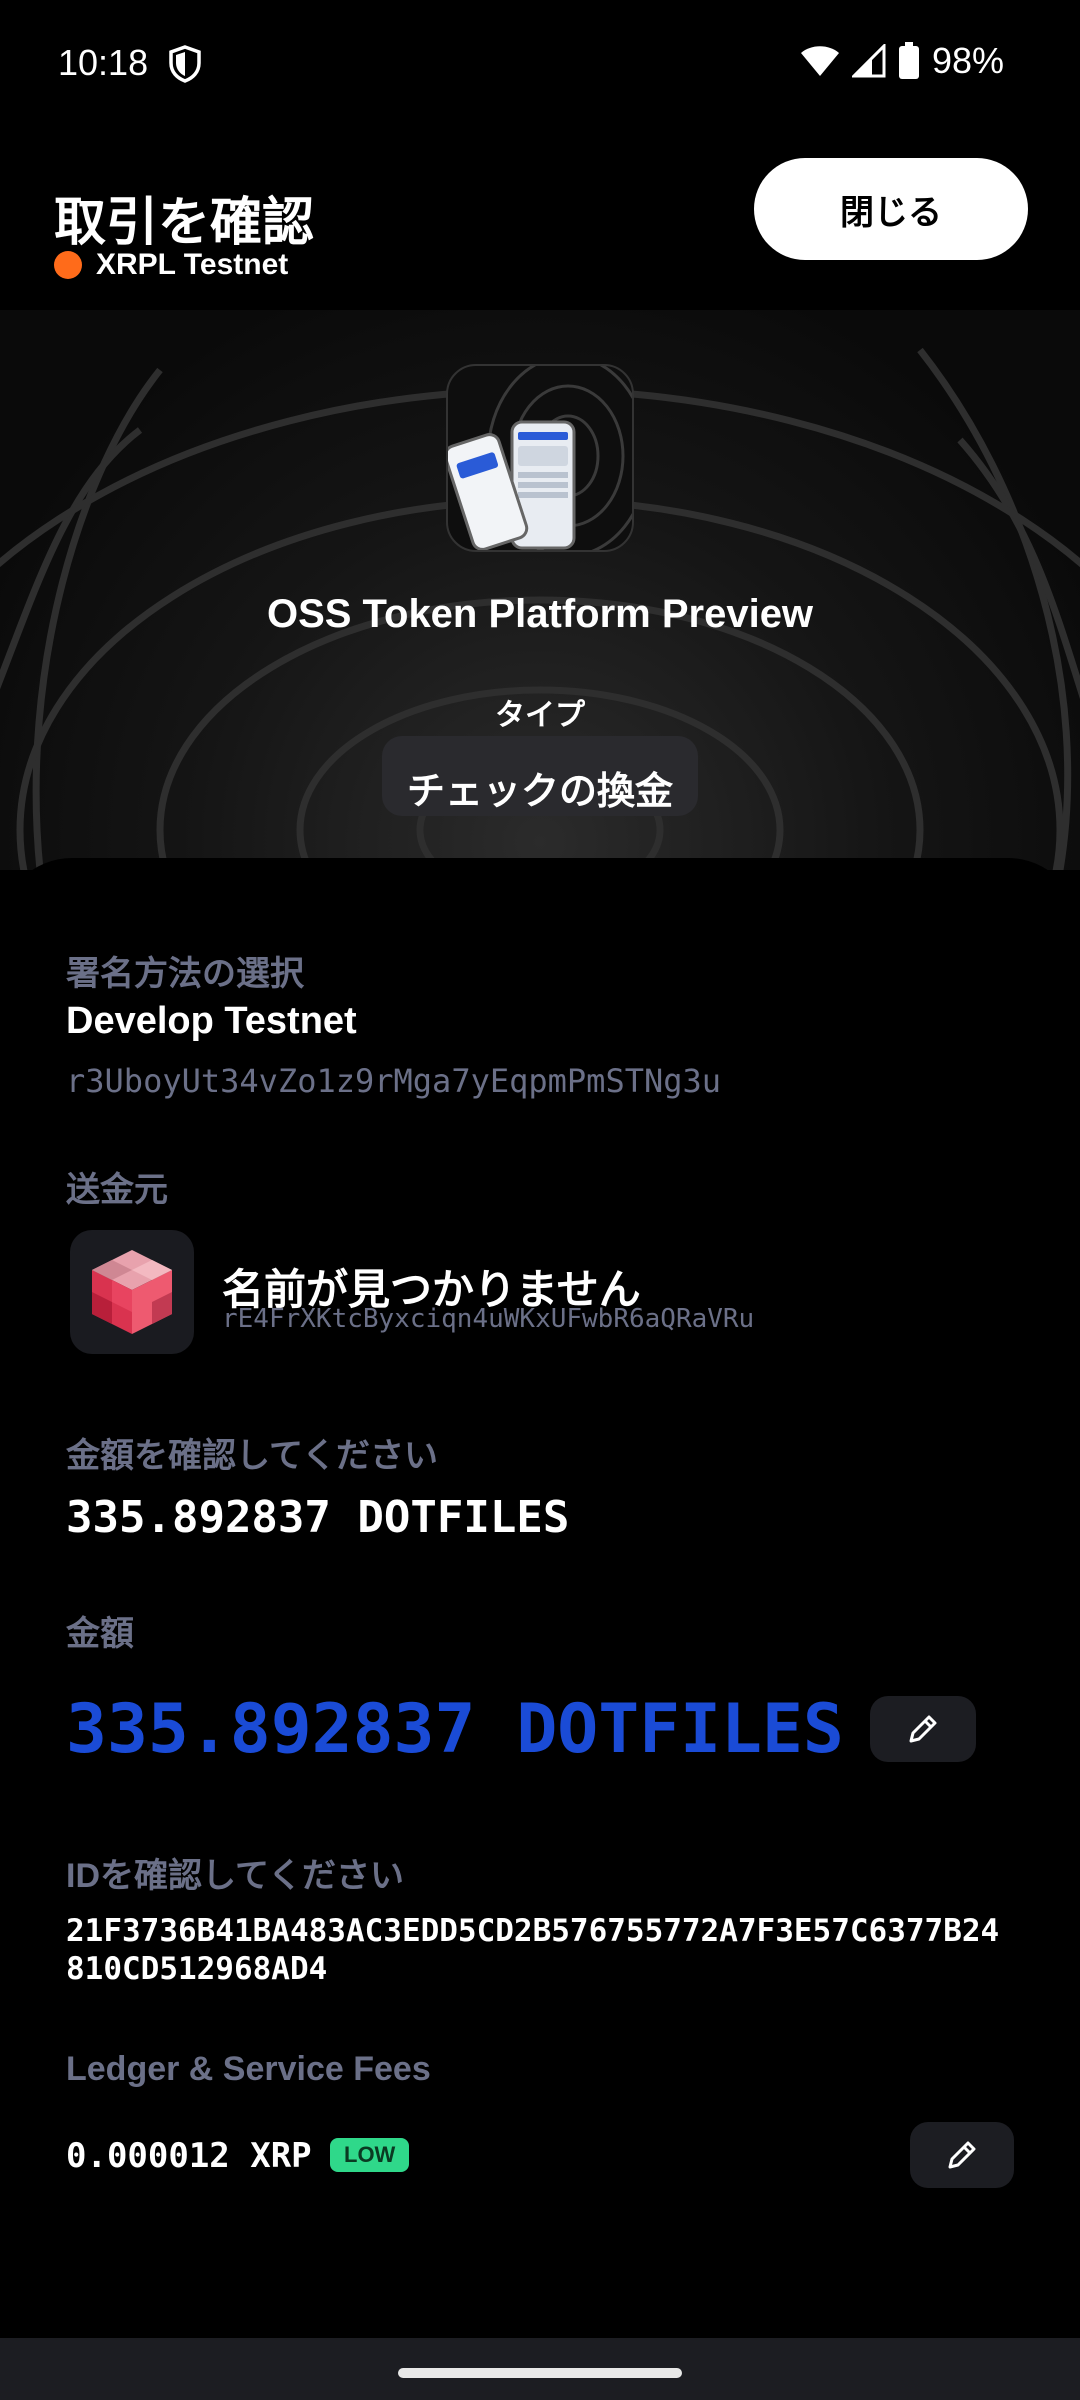 This screenshot has height=2400, width=1080. I want to click on cellular-signal-icon, so click(868, 61).